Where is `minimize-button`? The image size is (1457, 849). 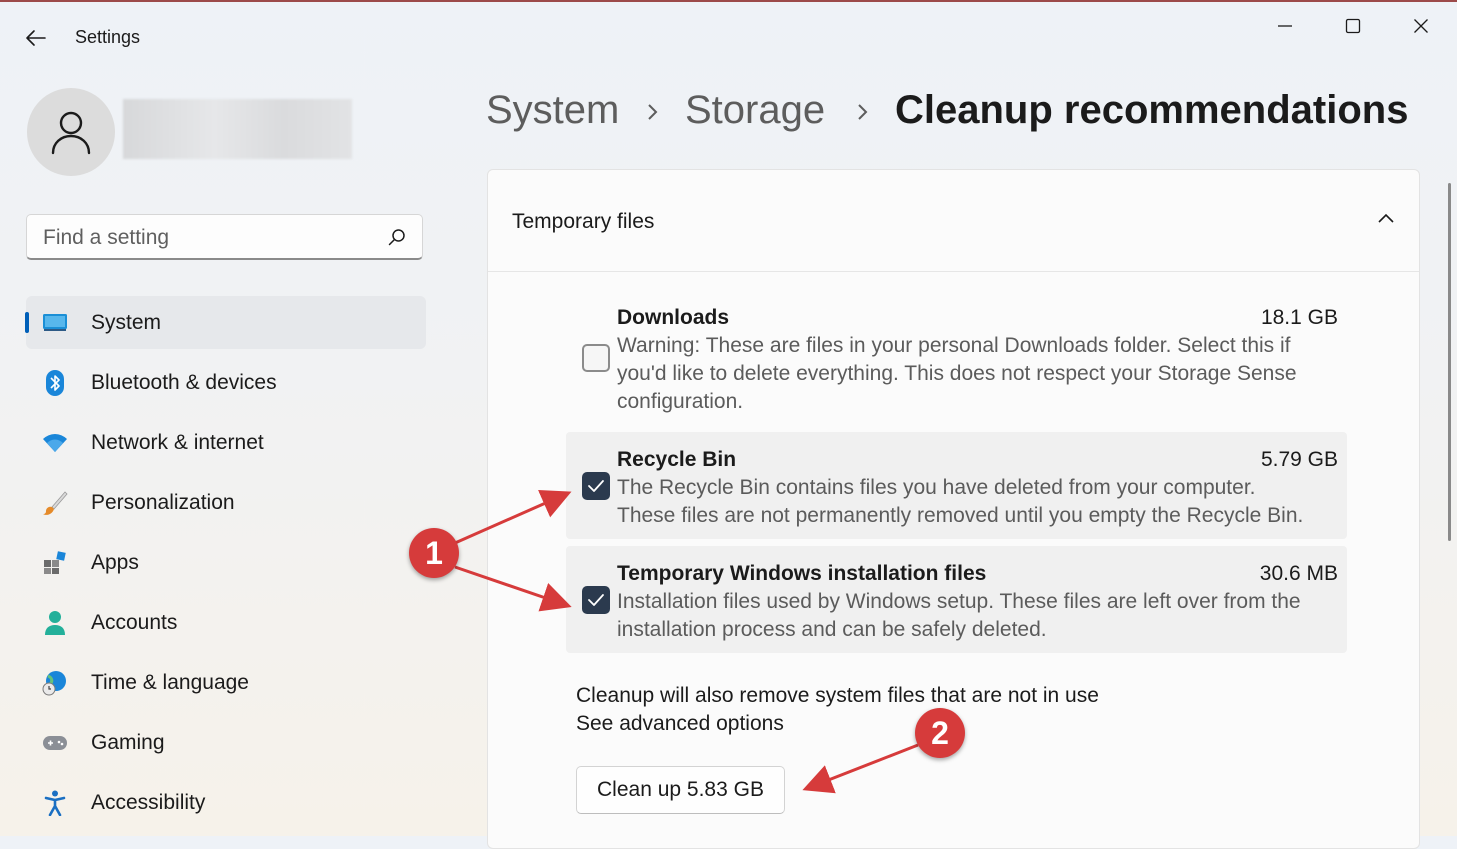 minimize-button is located at coordinates (1285, 26).